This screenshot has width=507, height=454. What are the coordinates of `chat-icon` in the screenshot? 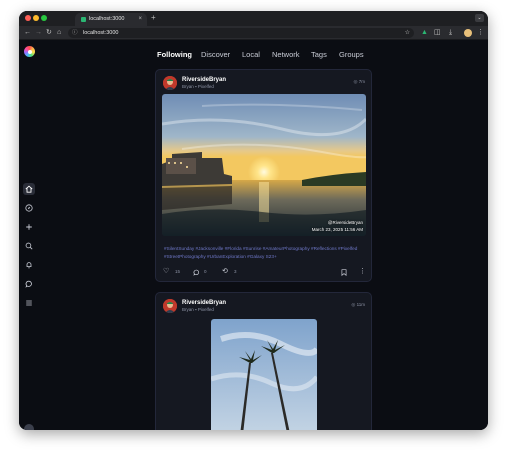 It's located at (29, 284).